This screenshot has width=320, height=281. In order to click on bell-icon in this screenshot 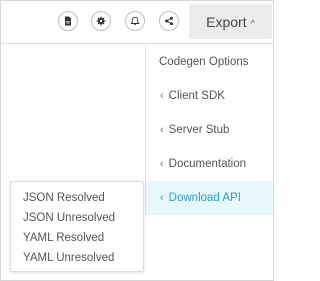, I will do `click(135, 21)`.